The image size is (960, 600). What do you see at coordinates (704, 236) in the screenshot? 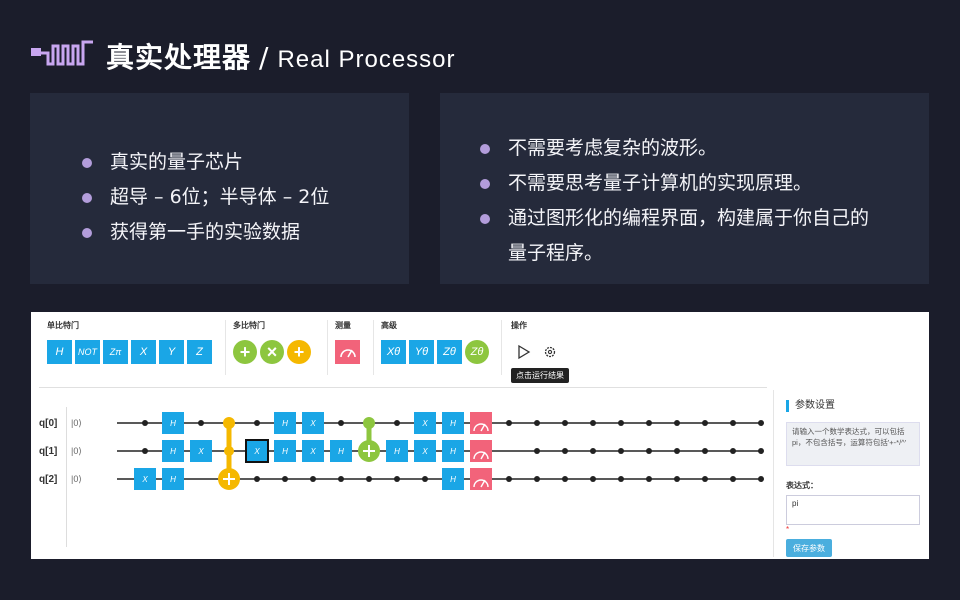
I see `list-item: 通过图形化的编程界面，构建属于你自己的 量子程序。` at bounding box center [704, 236].